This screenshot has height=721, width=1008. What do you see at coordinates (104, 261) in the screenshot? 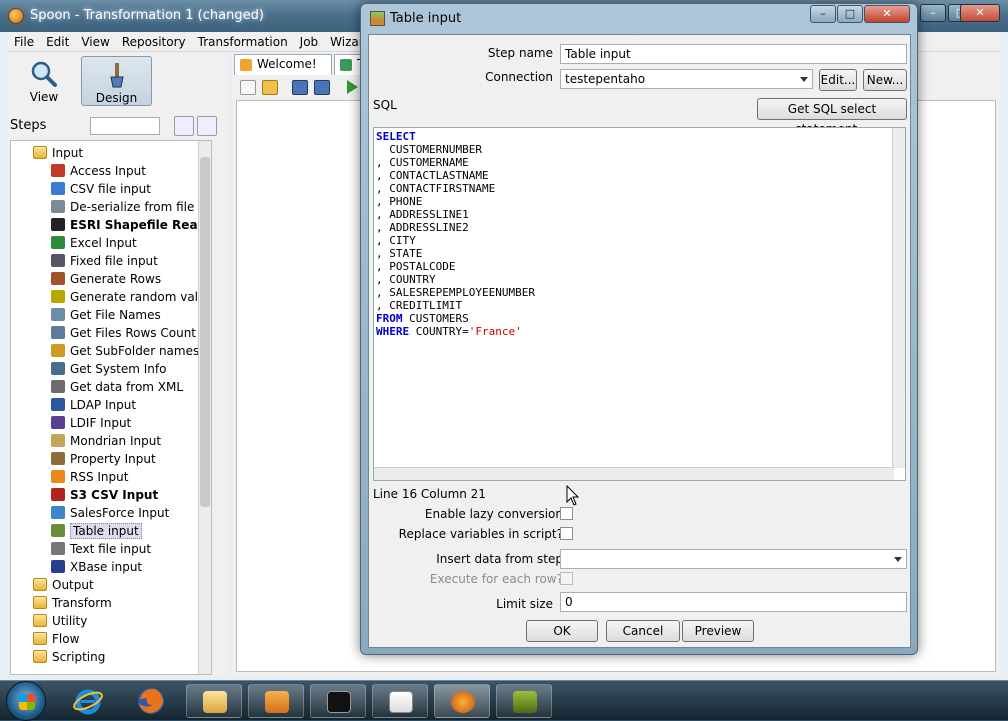
I see `tree-step-fixed-file-input: Fixed file input` at bounding box center [104, 261].